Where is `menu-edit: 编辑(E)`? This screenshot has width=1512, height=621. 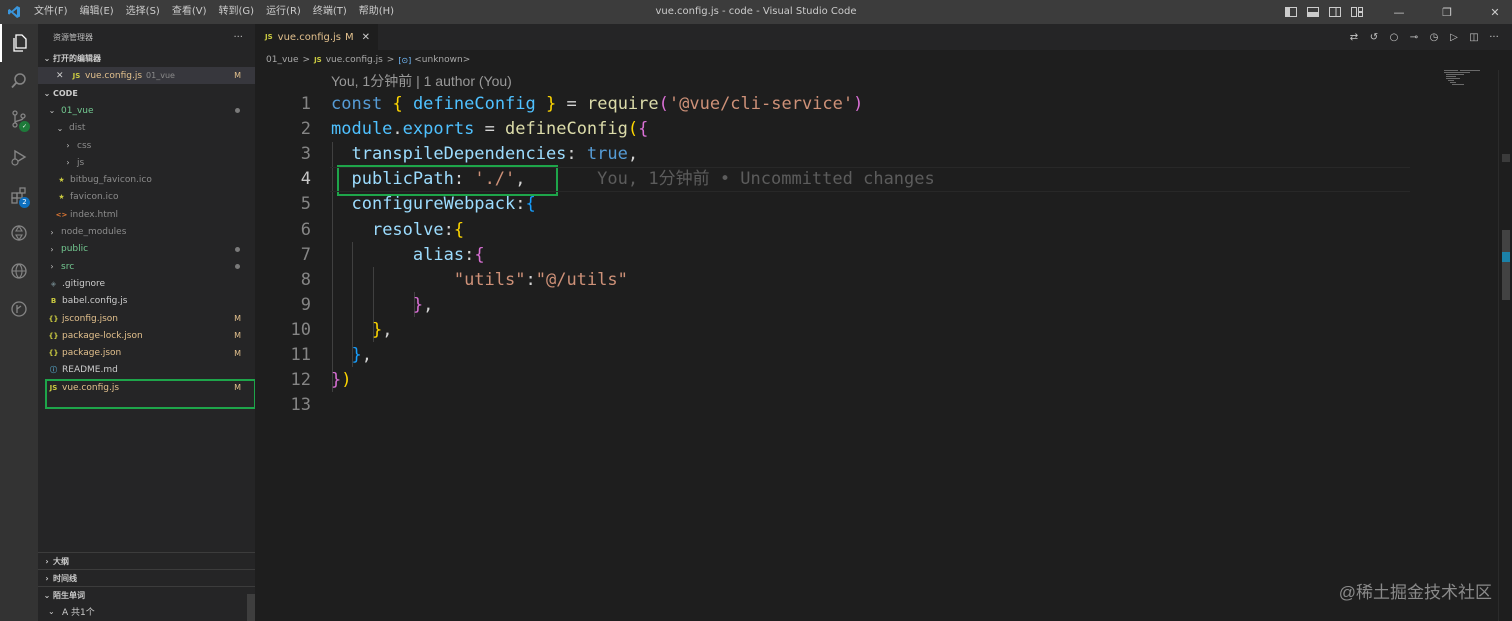
menu-edit: 编辑(E) is located at coordinates (97, 12).